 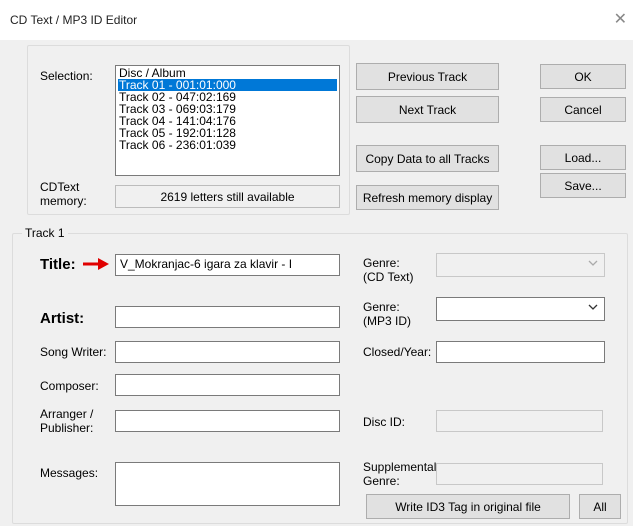 What do you see at coordinates (227, 352) in the screenshot?
I see `song-writer-input` at bounding box center [227, 352].